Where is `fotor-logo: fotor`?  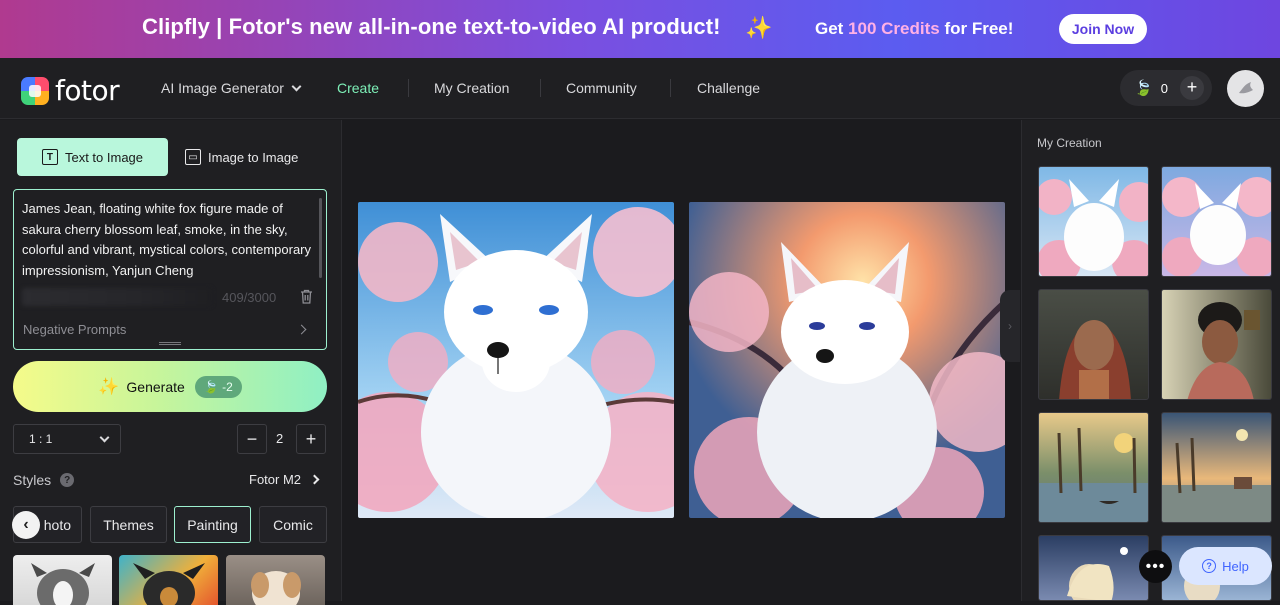 fotor-logo: fotor is located at coordinates (70, 90).